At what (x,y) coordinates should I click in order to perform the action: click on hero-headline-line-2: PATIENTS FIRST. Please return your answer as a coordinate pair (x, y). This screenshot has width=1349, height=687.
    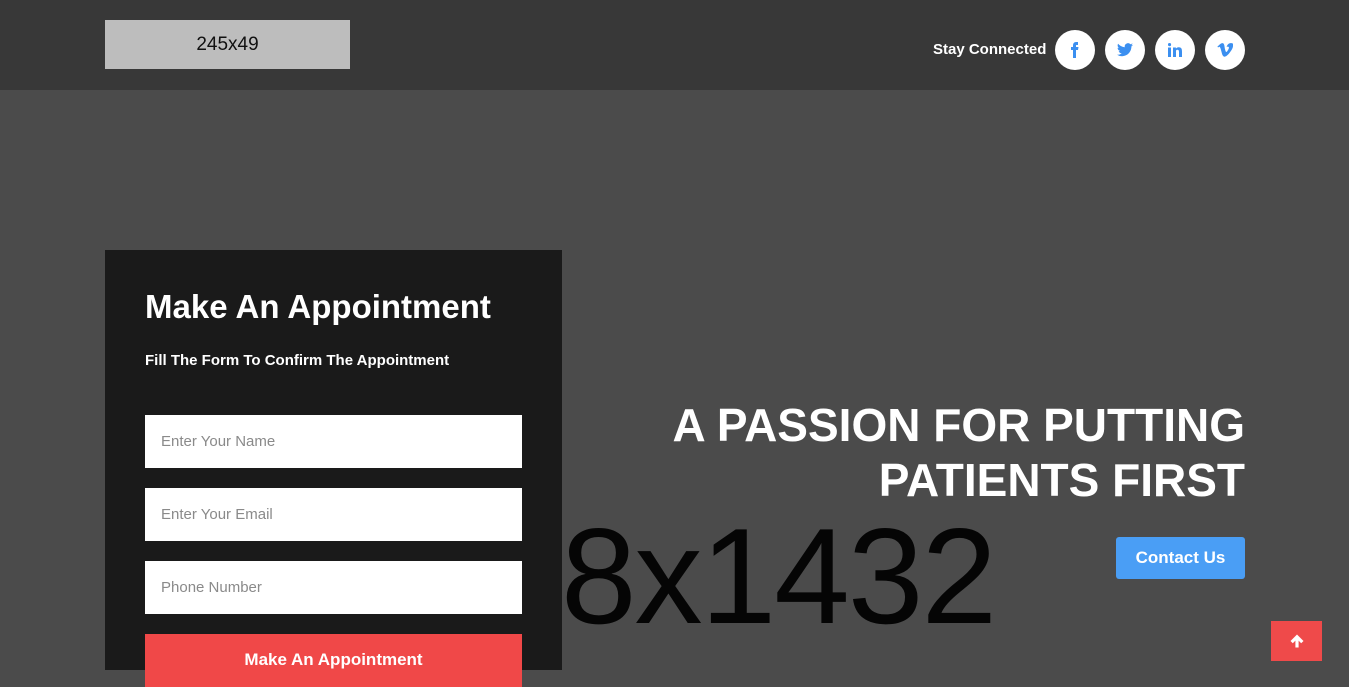
    Looking at the image, I should click on (1061, 480).